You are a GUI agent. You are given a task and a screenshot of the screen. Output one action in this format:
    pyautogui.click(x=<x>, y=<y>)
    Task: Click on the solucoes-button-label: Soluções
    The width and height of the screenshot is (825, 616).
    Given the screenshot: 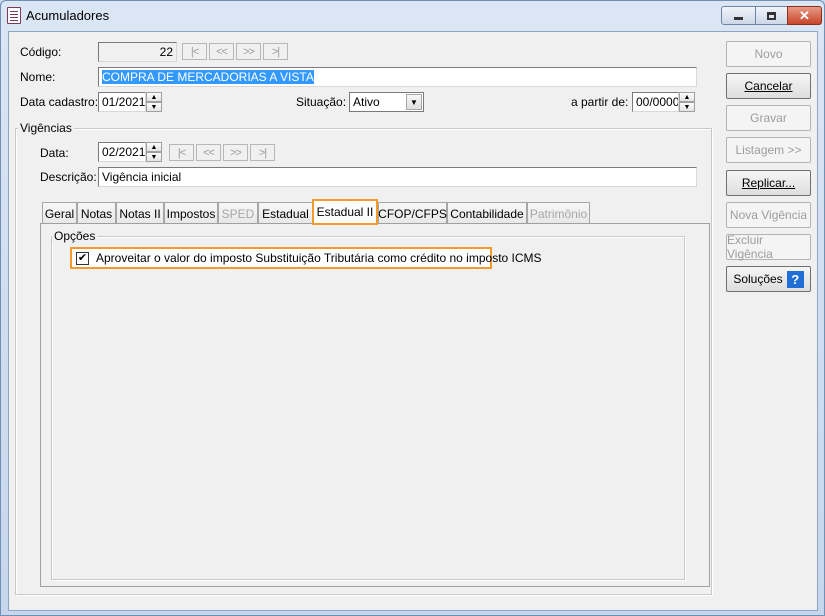 What is the action you would take?
    pyautogui.click(x=758, y=279)
    